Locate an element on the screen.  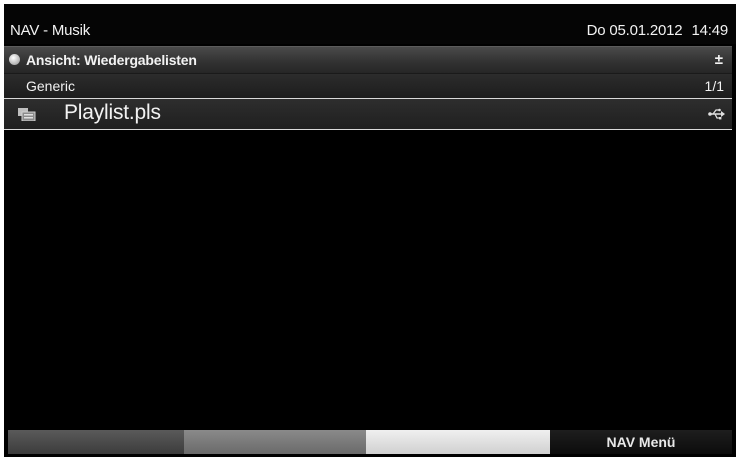
date-time: Do 05.01.2012 14:49 is located at coordinates (657, 30).